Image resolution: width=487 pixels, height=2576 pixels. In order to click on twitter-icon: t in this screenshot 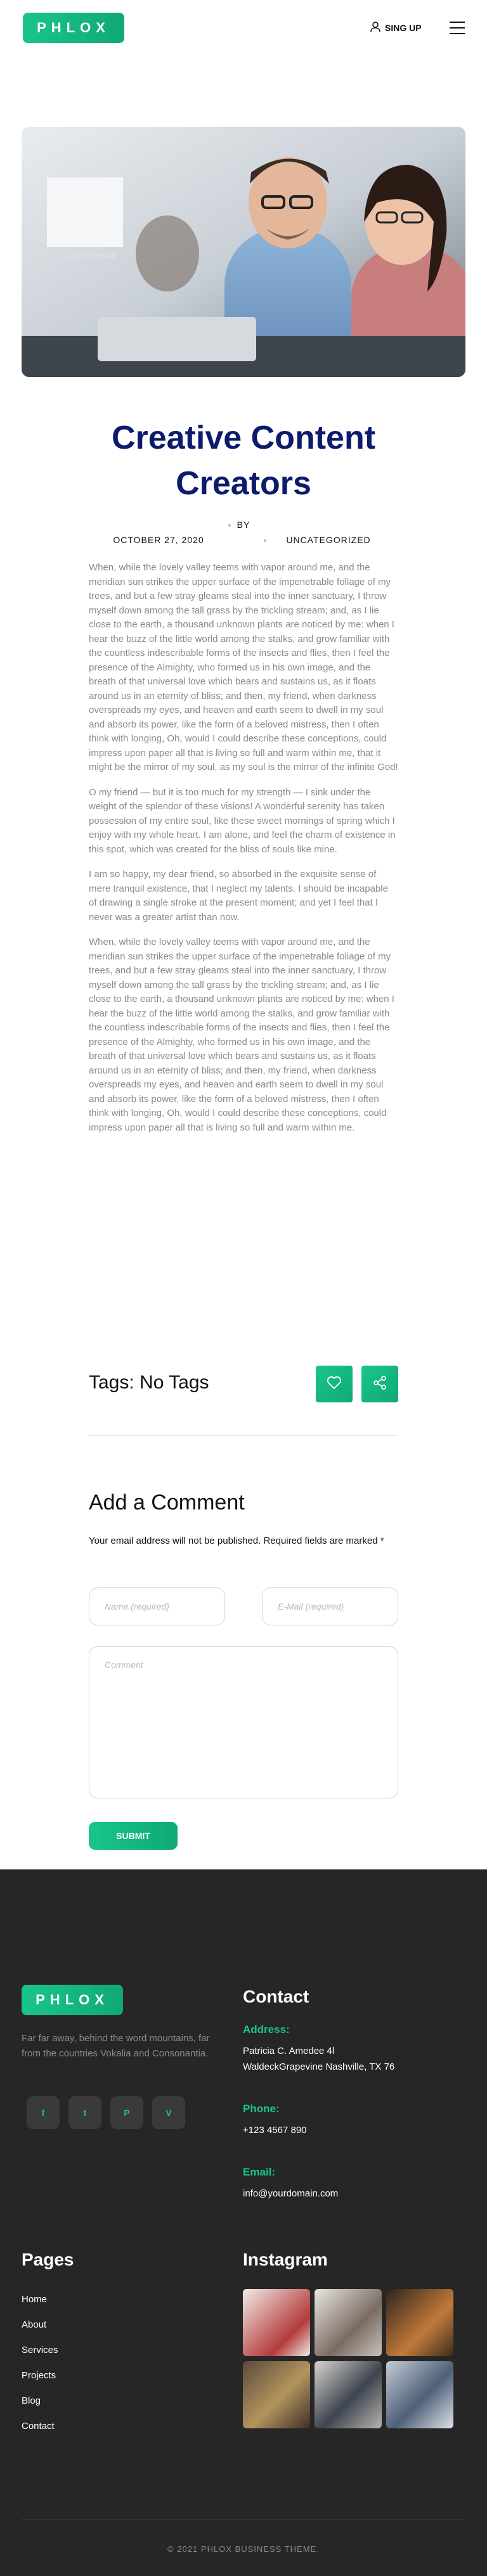, I will do `click(85, 2113)`.